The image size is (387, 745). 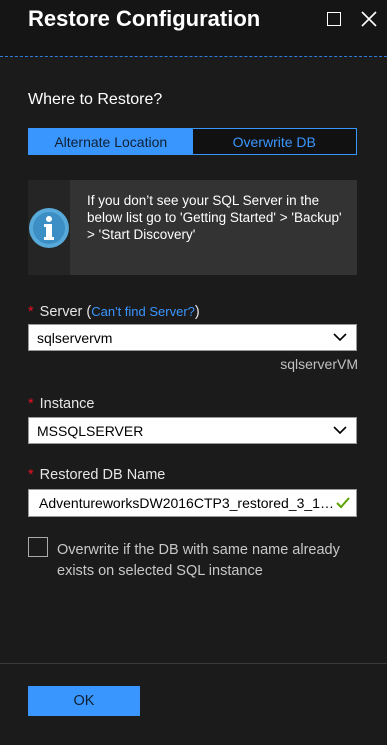 What do you see at coordinates (95, 99) in the screenshot?
I see `where-to-restore-heading: Where to Restore?` at bounding box center [95, 99].